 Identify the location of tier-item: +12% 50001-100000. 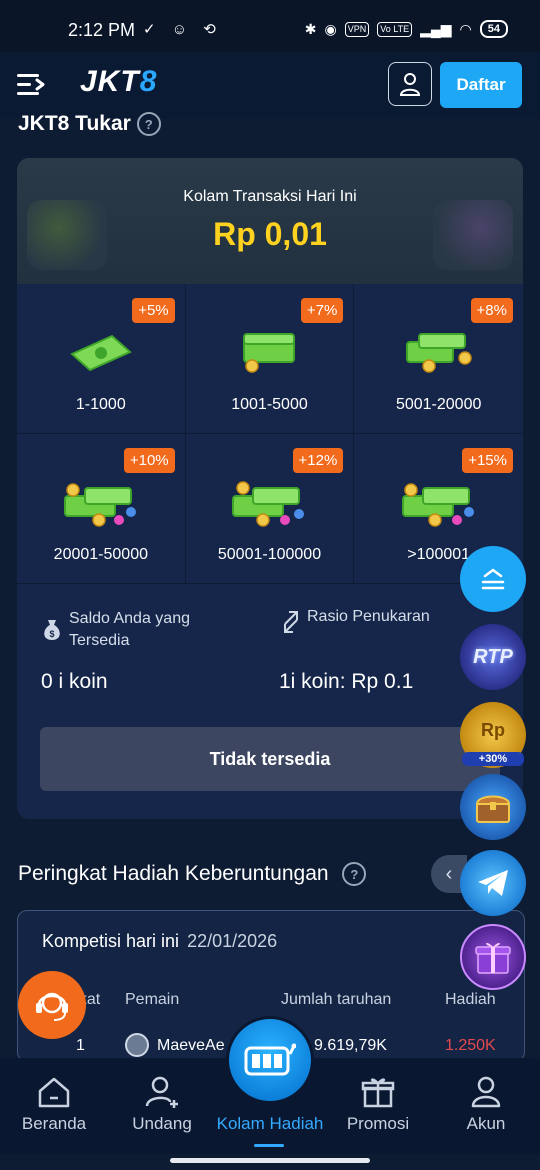
(270, 509).